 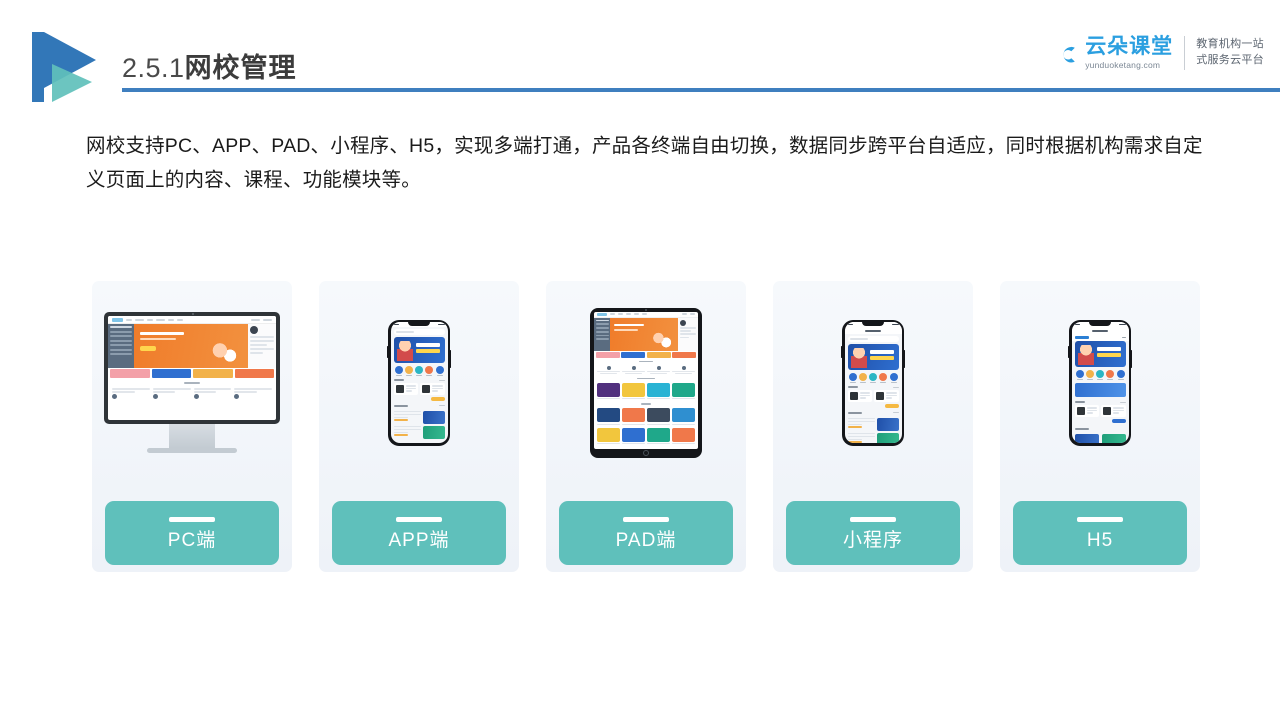 What do you see at coordinates (646, 382) in the screenshot?
I see `tablet-icon` at bounding box center [646, 382].